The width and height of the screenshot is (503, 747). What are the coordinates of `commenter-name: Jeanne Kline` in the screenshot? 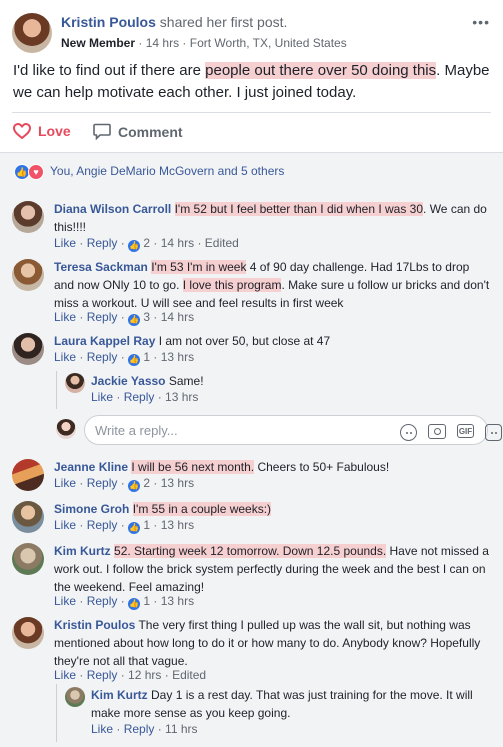 It's located at (91, 467).